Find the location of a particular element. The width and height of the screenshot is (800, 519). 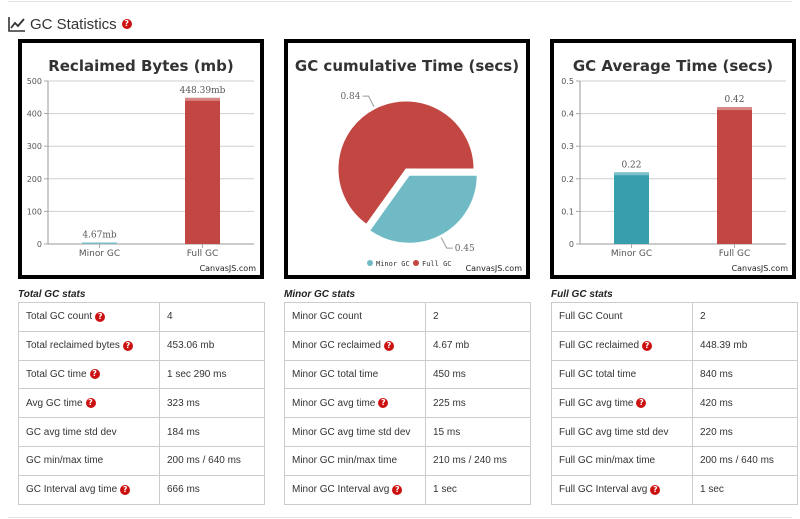

stat-label-cell: GC avg time std dev is located at coordinates (89, 432).